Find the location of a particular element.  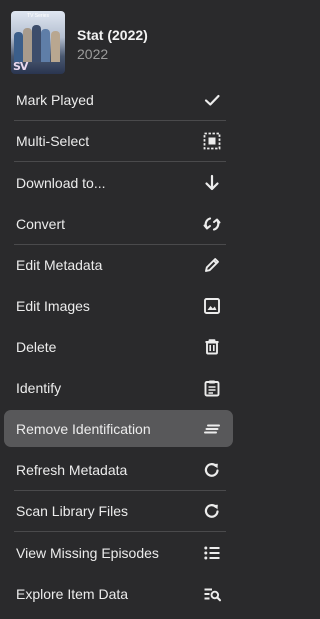

item-header: TV Series SV Stat (2022) 2022 is located at coordinates (120, 39).